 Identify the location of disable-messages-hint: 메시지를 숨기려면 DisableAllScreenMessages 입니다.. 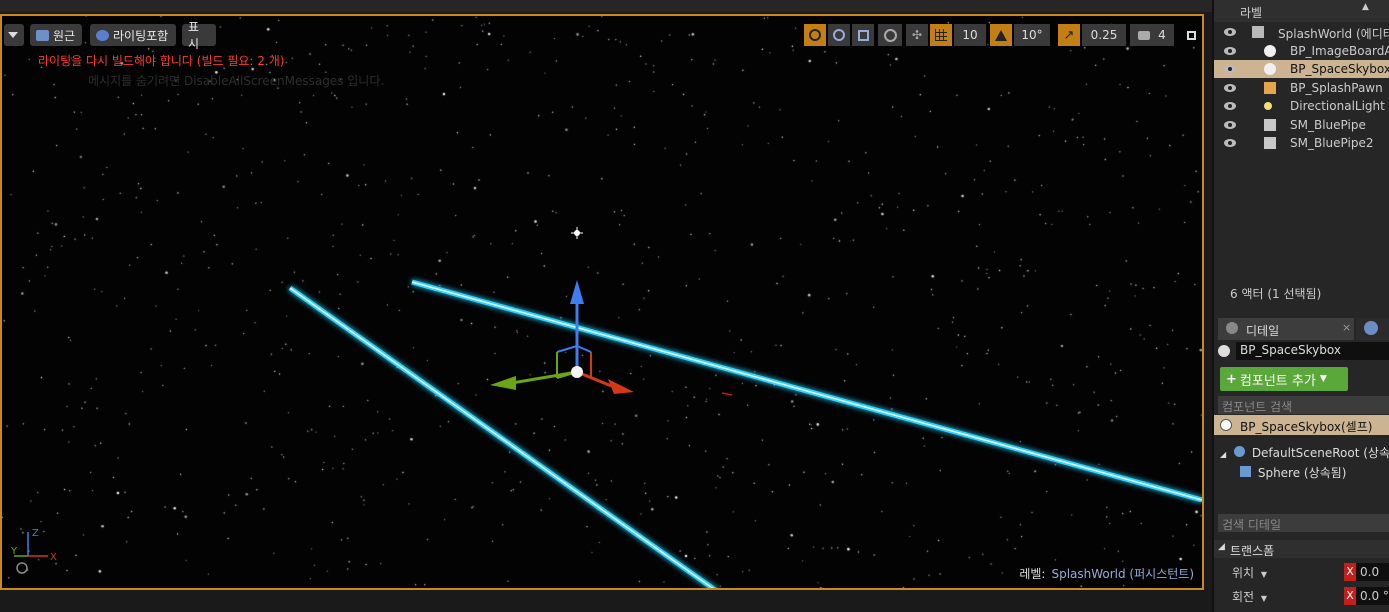
(236, 81).